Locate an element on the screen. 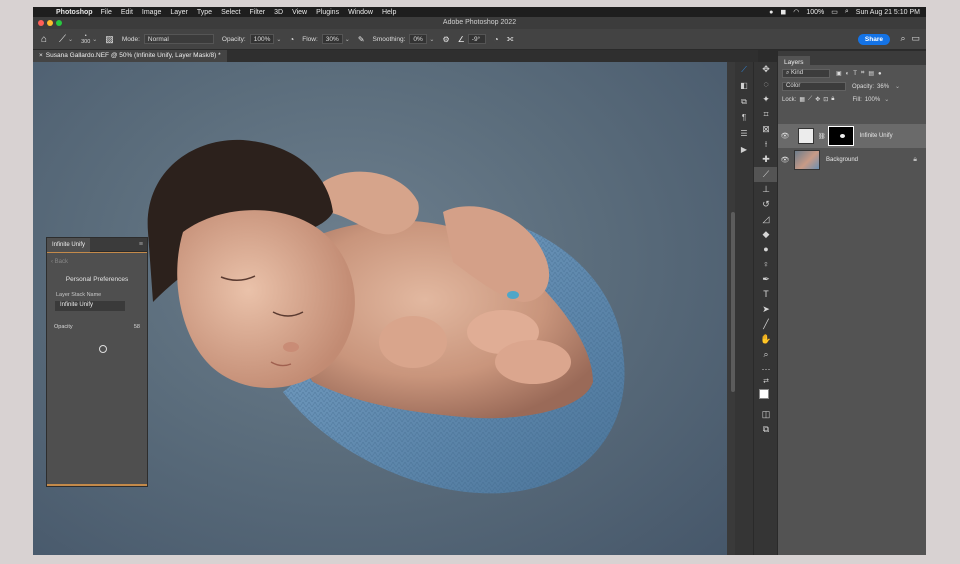 The image size is (960, 564). menu-help: Help is located at coordinates (389, 12).